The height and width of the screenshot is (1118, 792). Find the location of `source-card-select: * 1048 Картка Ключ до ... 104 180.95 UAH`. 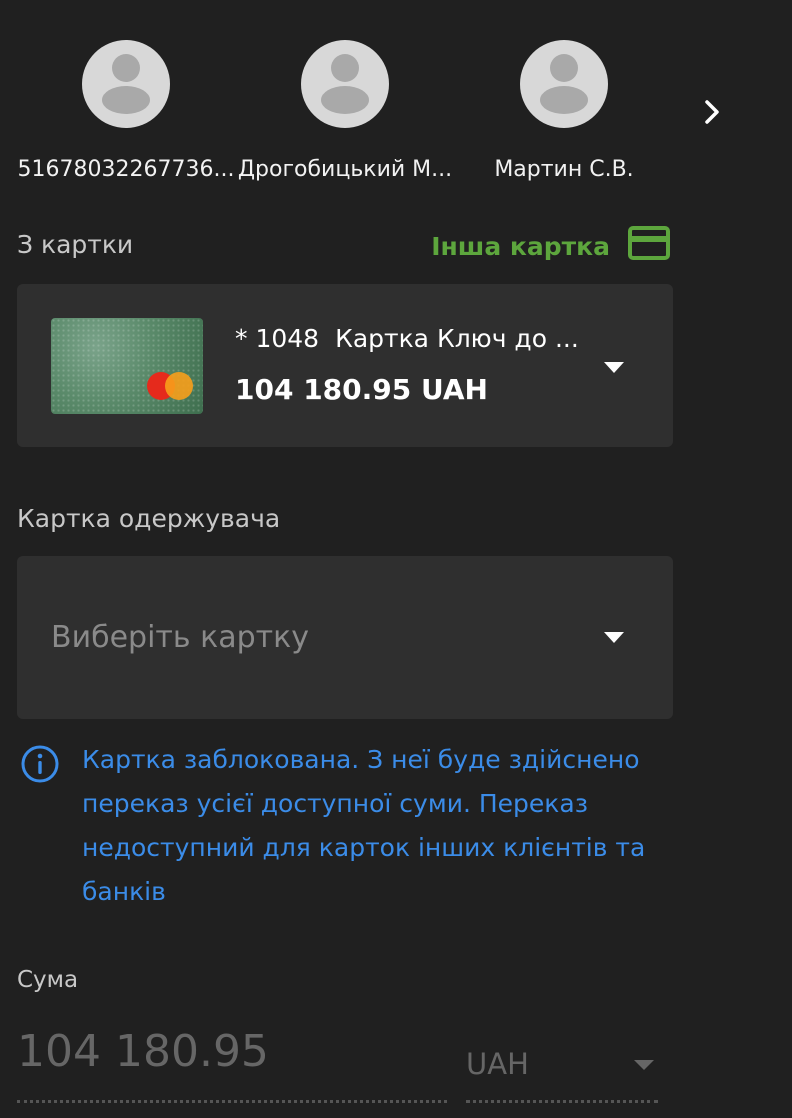

source-card-select: * 1048 Картка Ключ до ... 104 180.95 UAH is located at coordinates (345, 365).